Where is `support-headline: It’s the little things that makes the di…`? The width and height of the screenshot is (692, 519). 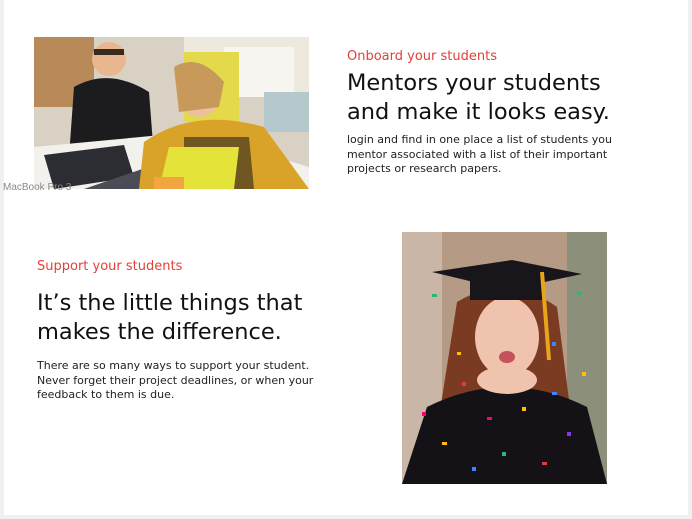 support-headline: It’s the little things that makes the di… is located at coordinates (187, 318).